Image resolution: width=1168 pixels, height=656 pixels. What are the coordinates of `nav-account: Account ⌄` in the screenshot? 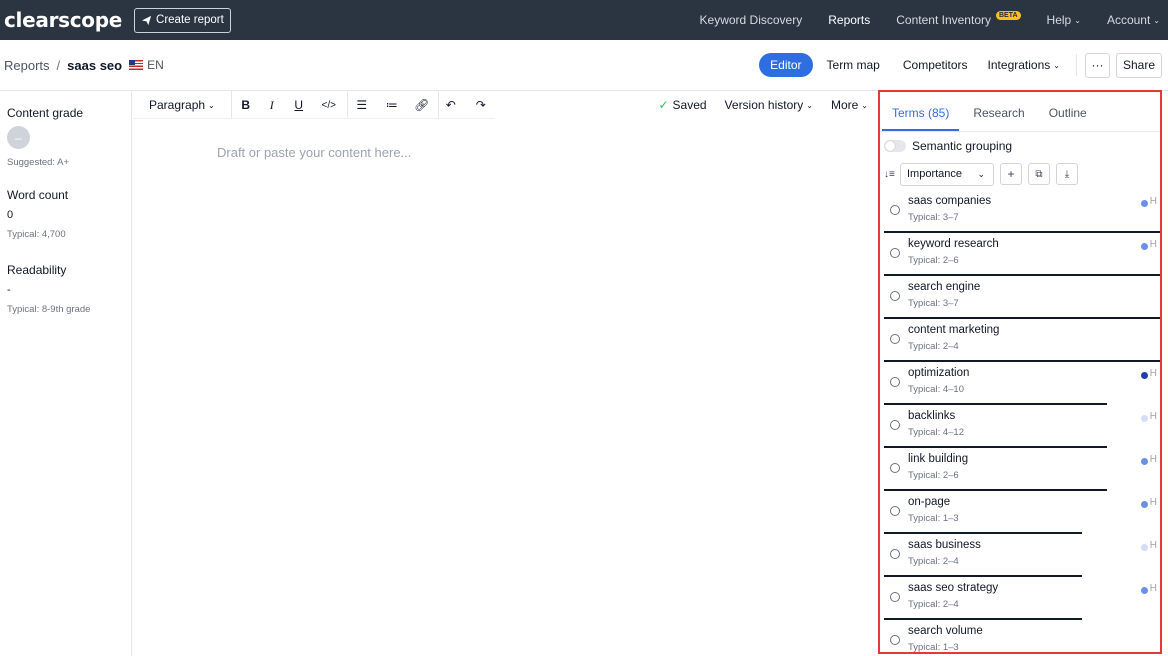 It's located at (1133, 20).